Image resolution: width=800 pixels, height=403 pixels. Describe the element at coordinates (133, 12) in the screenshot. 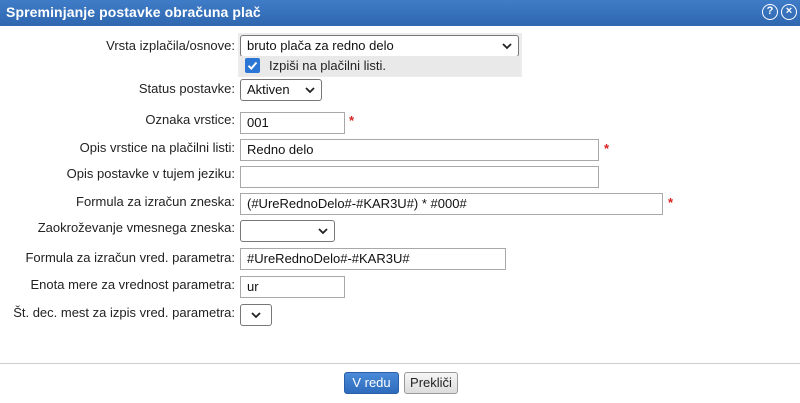

I see `dialog-title: Spreminjanje postavke obračuna plač` at that location.